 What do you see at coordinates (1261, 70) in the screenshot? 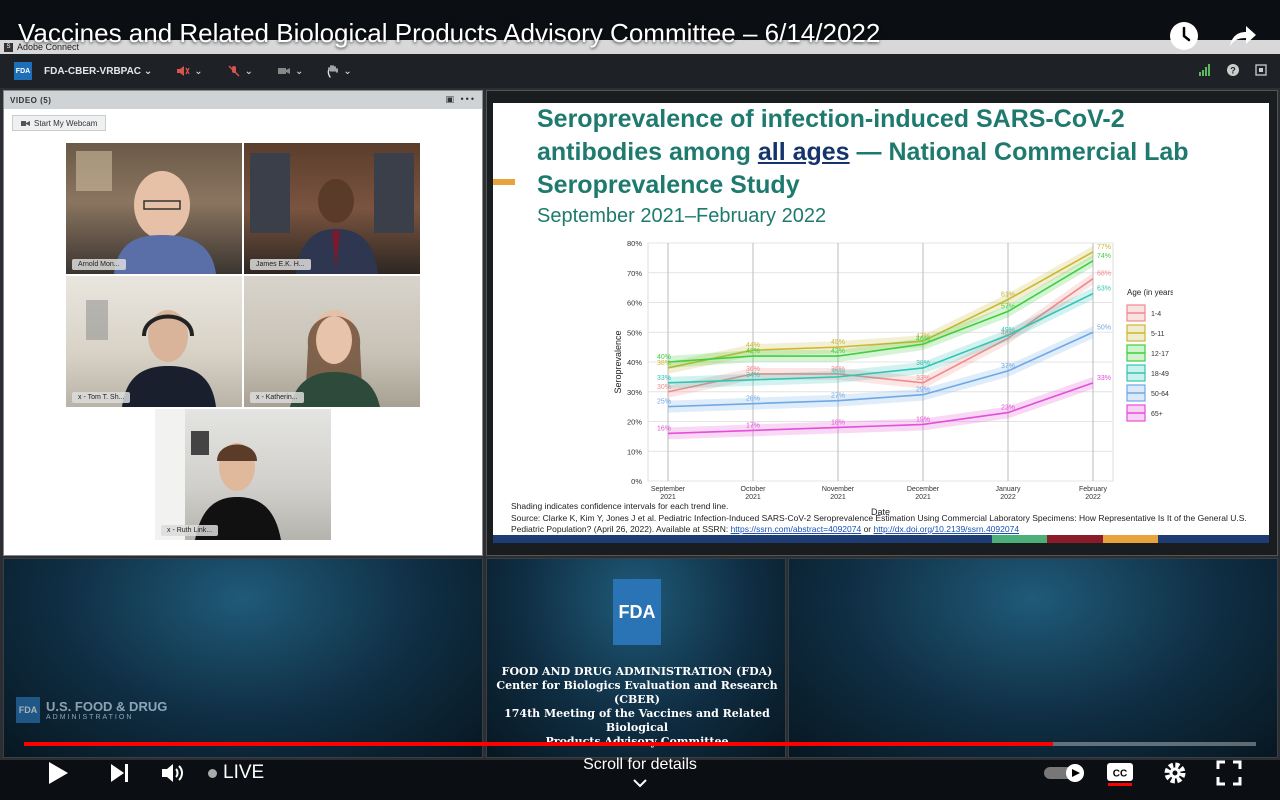
I see `fullscreen-pod-icon` at bounding box center [1261, 70].